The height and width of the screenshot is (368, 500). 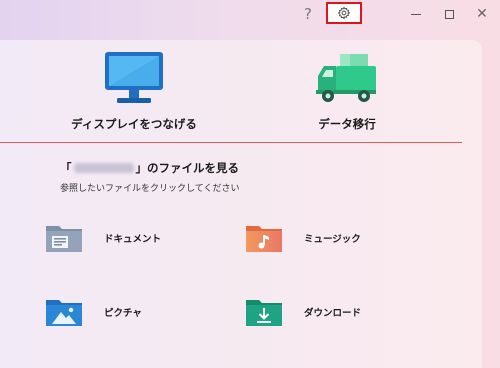 I want to click on folder-music-label: ミュージック, so click(x=332, y=239).